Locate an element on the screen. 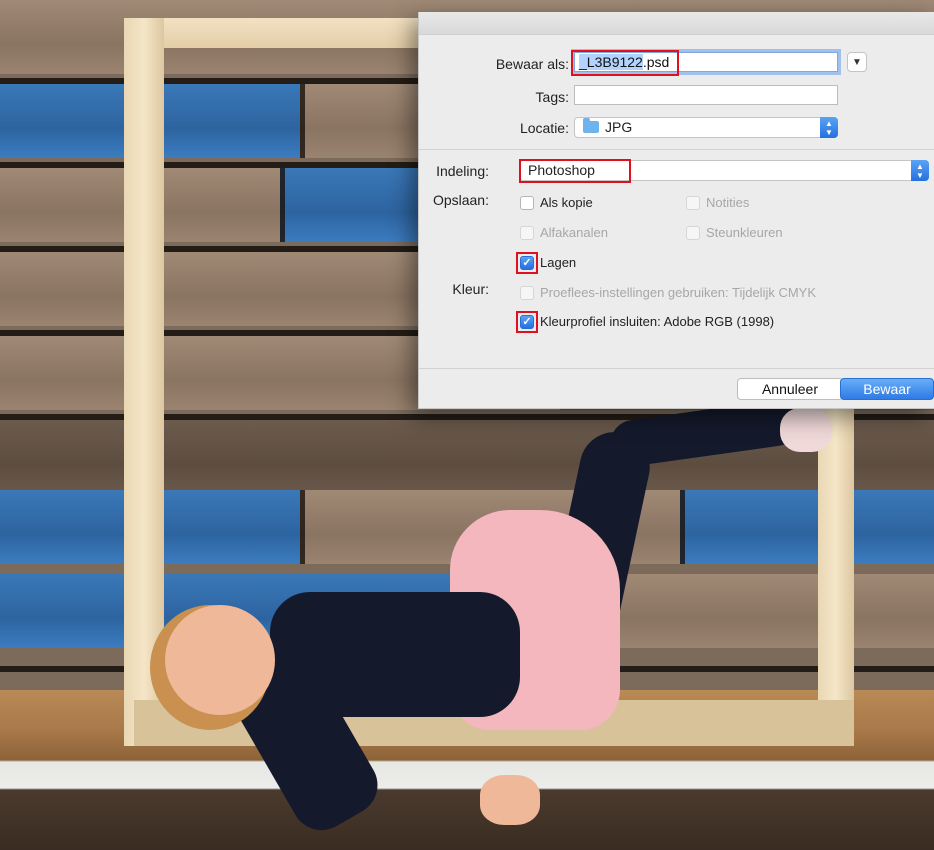 The height and width of the screenshot is (850, 934). spot-colors-checkbox is located at coordinates (693, 232).